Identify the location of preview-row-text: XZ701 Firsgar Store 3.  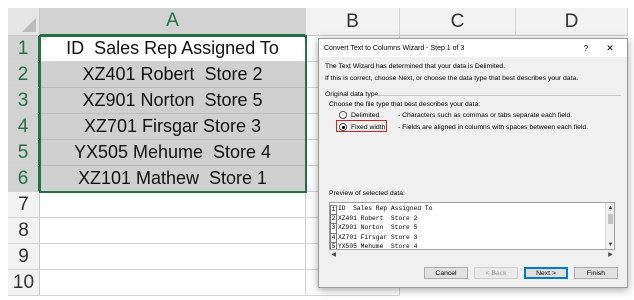
(378, 237).